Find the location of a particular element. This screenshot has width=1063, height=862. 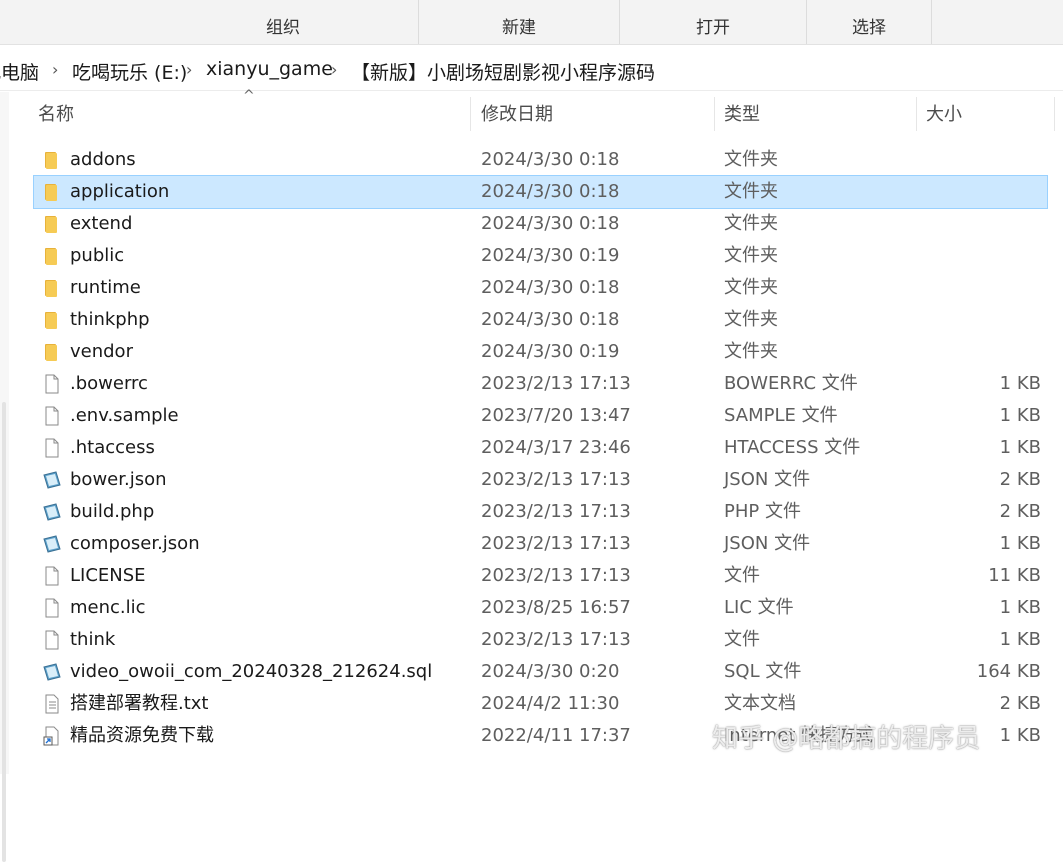

list-item: .env.sample 2023/7/20 13:47 SAMPLE 文件 1 KB is located at coordinates (540, 416).